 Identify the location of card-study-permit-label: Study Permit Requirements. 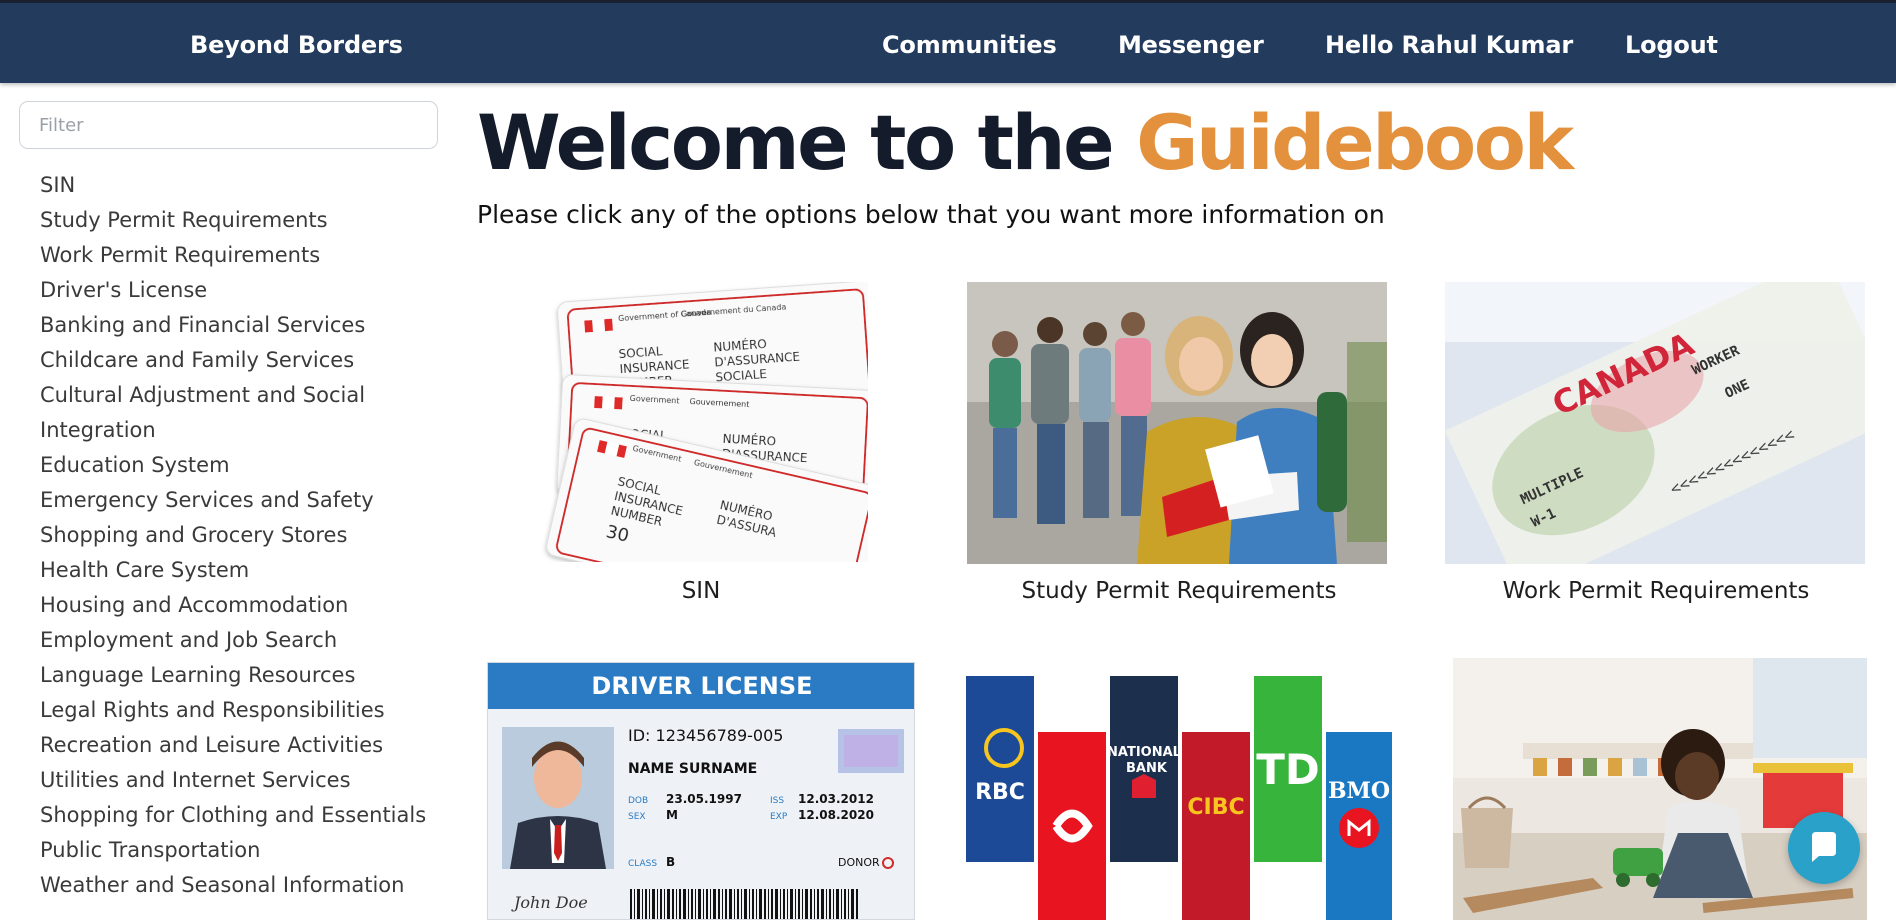
(1179, 591).